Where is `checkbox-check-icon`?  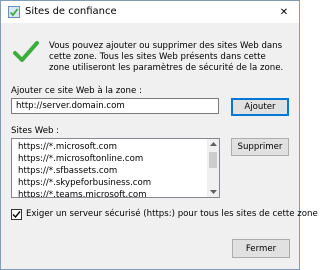
checkbox-check-icon is located at coordinates (16, 215).